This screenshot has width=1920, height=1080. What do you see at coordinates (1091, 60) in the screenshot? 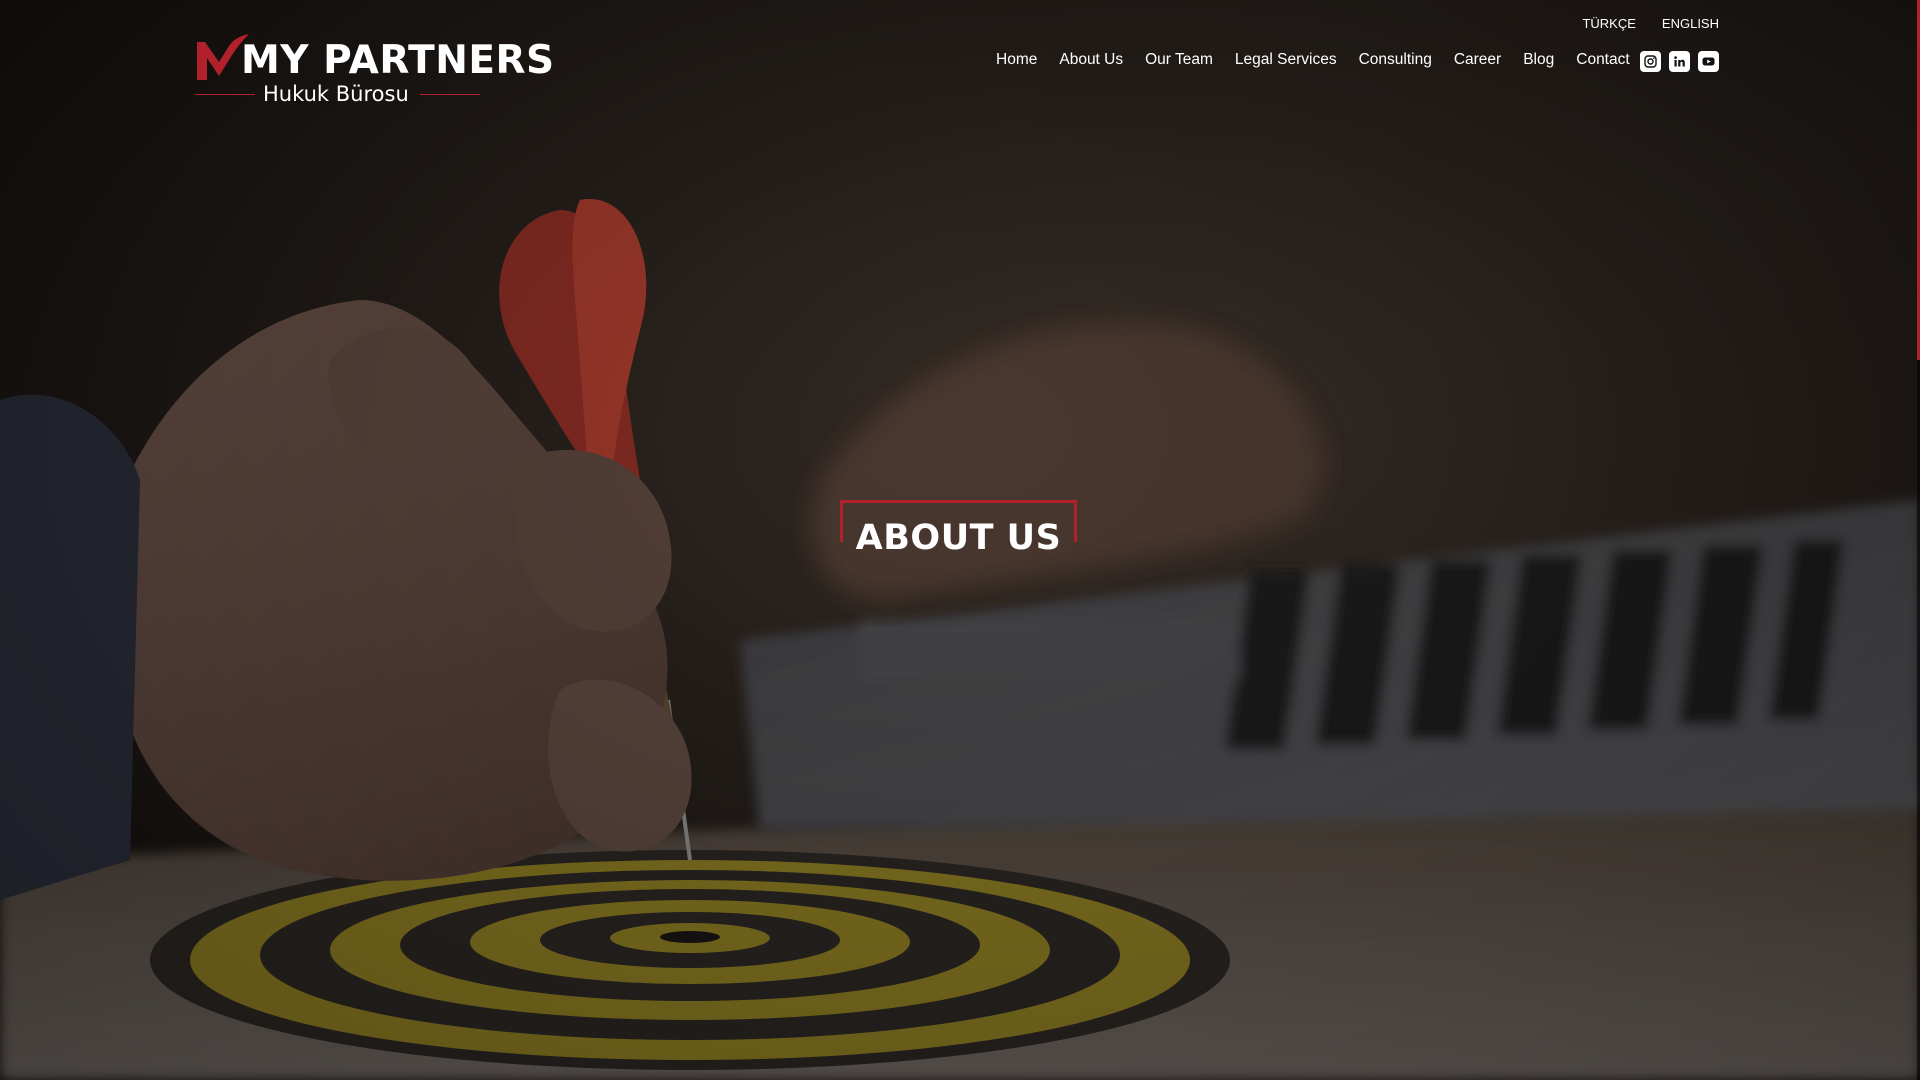
I see `nav-item-about-us: About Us` at bounding box center [1091, 60].